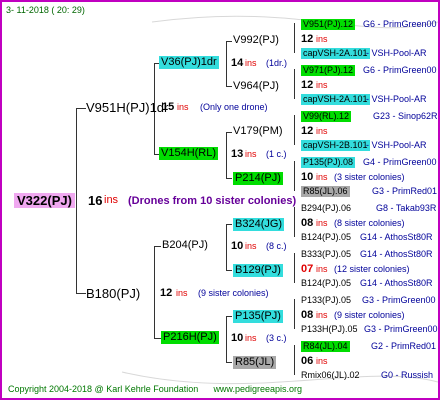 This screenshot has height=400, width=440. Describe the element at coordinates (257, 389) in the screenshot. I see `footer-site-link: www.pedigreeapis.org` at that location.